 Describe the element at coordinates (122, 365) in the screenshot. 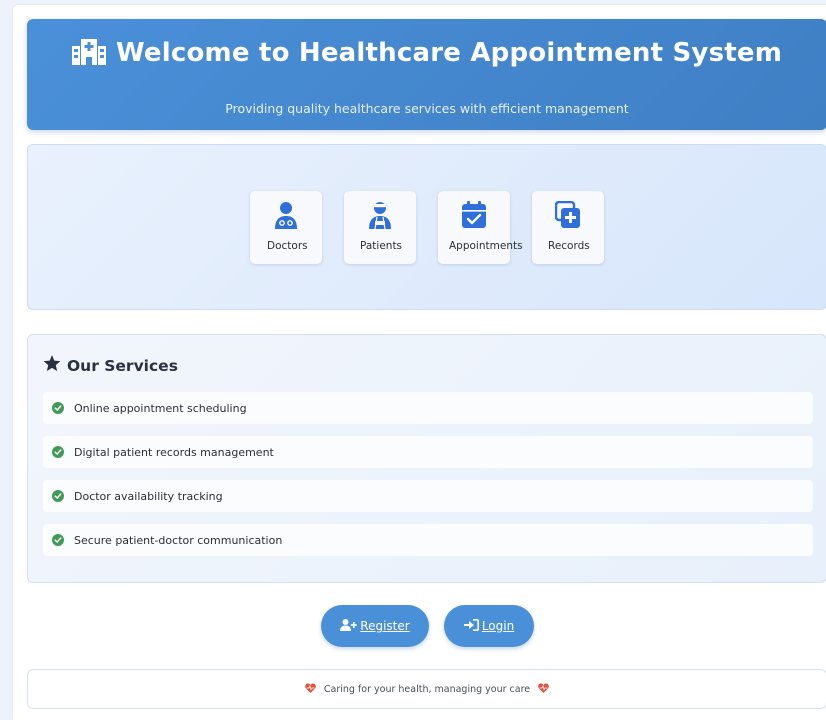

I see `services-title: Our Services` at that location.